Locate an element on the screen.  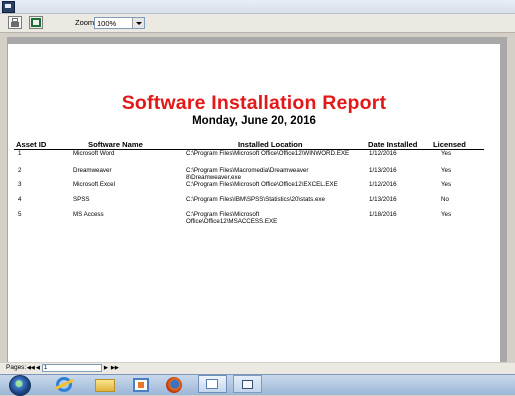
column-header-asset-id: Asset ID is located at coordinates (31, 144).